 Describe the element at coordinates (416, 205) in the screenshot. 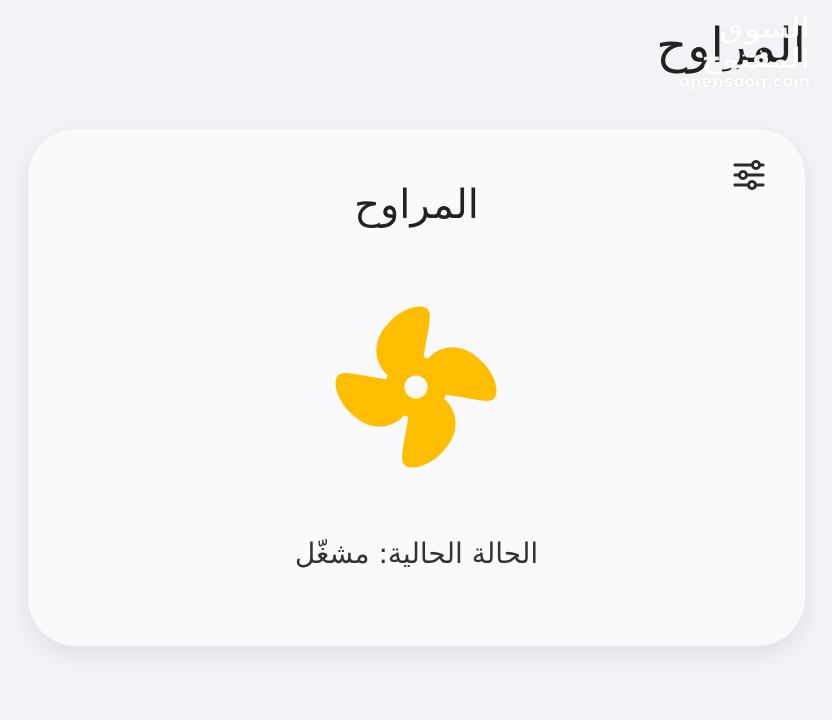

I see `card-title: المراوح` at that location.